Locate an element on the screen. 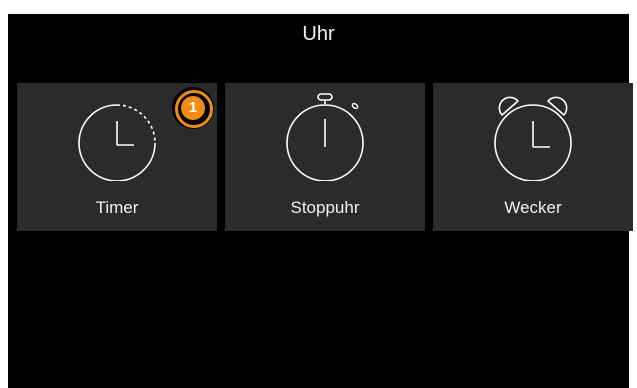 This screenshot has width=637, height=388. notification-badge: 1 is located at coordinates (193, 108).